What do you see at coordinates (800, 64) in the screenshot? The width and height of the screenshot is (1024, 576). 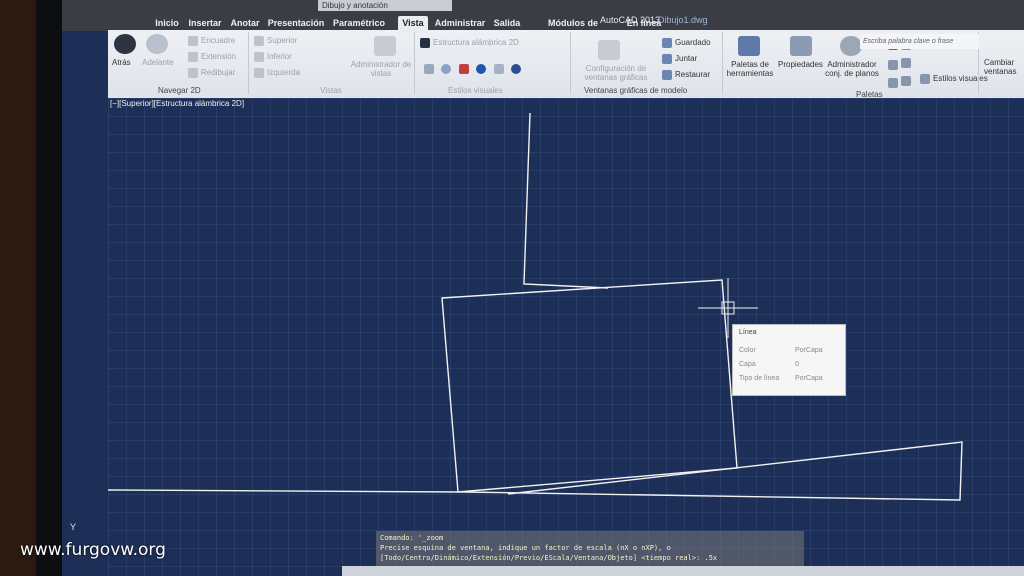 I see `properties-button: Propiedades` at bounding box center [800, 64].